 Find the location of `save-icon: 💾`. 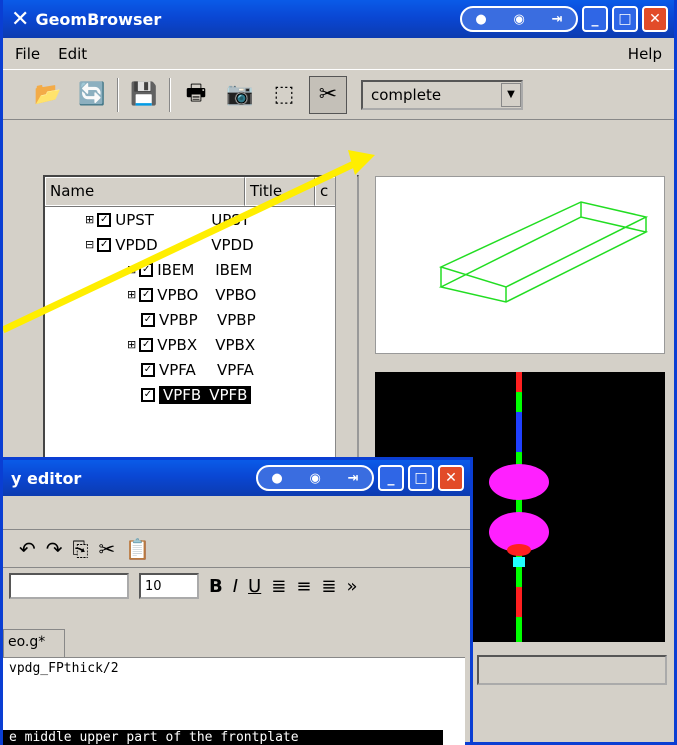

save-icon: 💾 is located at coordinates (144, 95).